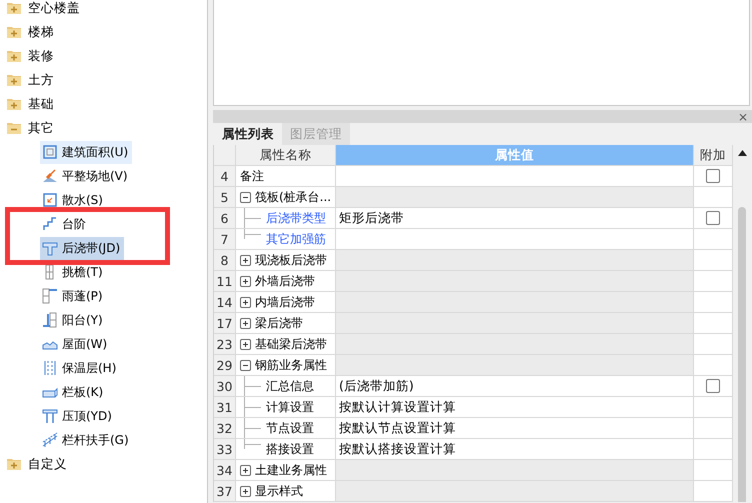 The image size is (752, 503). Describe the element at coordinates (225, 428) in the screenshot. I see `row-number: 32` at that location.